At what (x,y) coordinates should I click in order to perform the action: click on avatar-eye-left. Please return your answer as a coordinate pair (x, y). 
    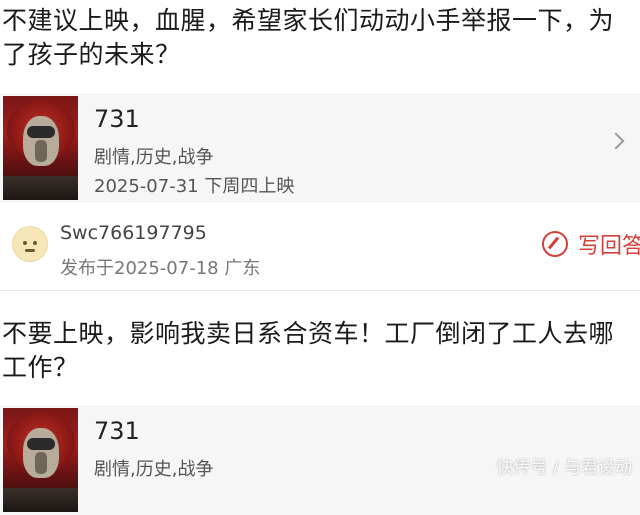
    Looking at the image, I should click on (25, 243).